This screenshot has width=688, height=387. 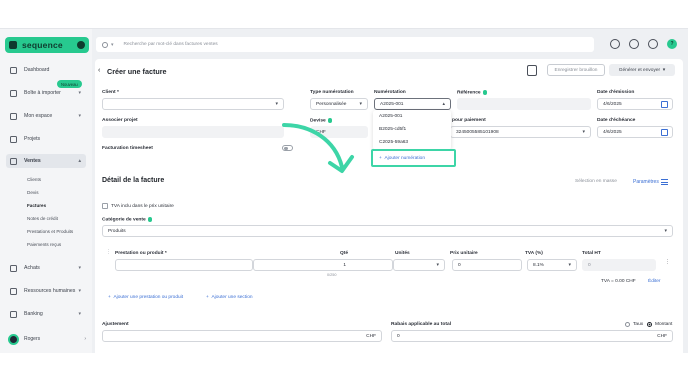 What do you see at coordinates (392, 104) in the screenshot?
I see `numbering-value: A2025-001` at bounding box center [392, 104].